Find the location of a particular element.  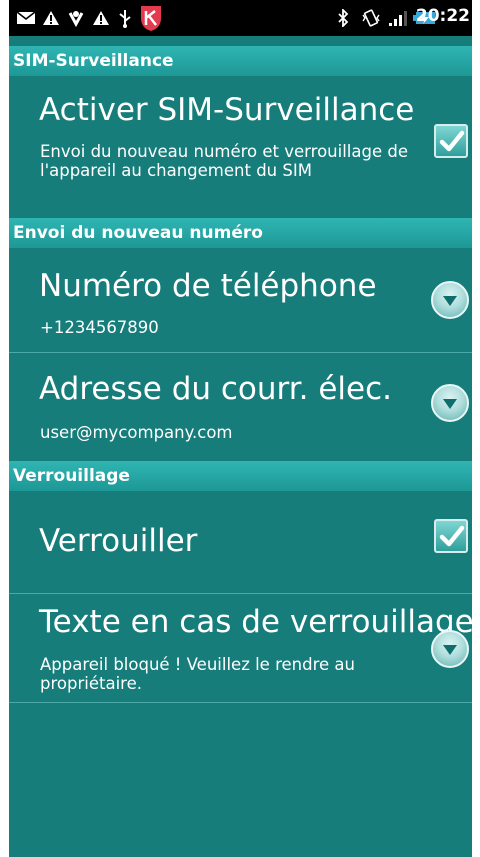

lock-checkbox is located at coordinates (451, 536).